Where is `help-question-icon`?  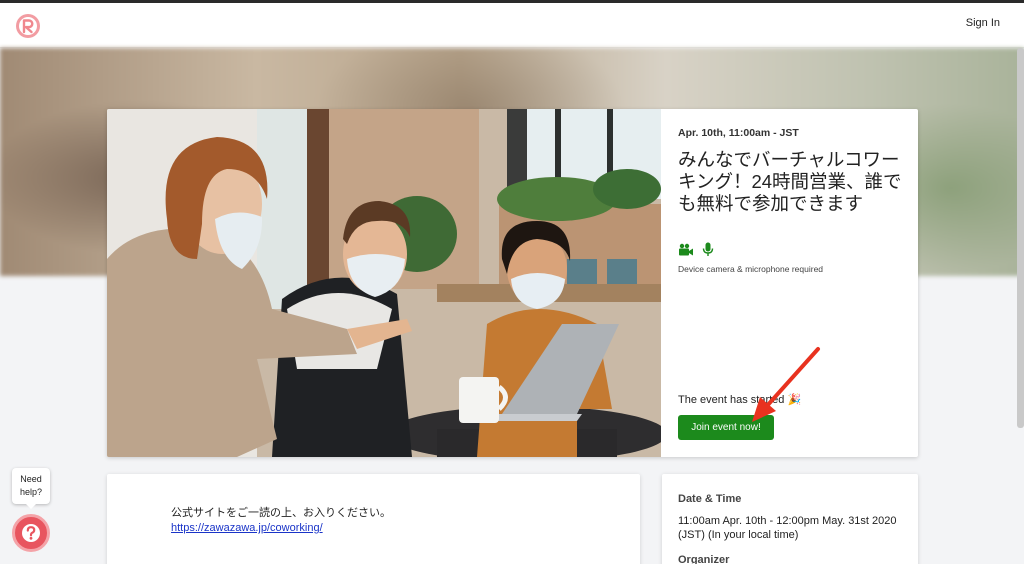
help-question-icon is located at coordinates (31, 533).